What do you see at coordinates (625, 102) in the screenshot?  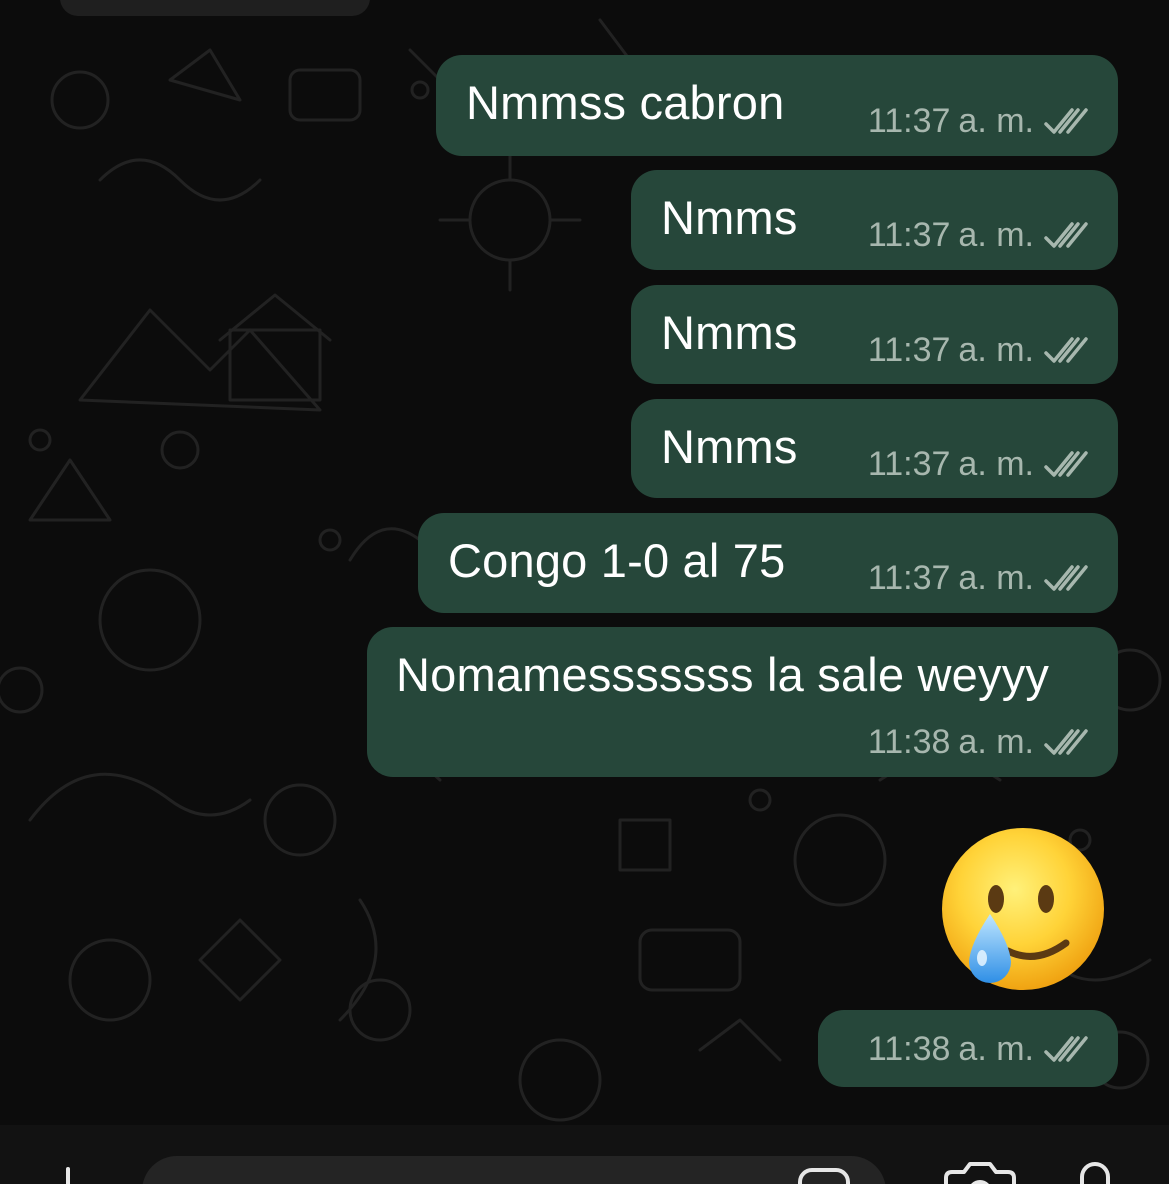 I see `message-text: Nmmss cabron` at bounding box center [625, 102].